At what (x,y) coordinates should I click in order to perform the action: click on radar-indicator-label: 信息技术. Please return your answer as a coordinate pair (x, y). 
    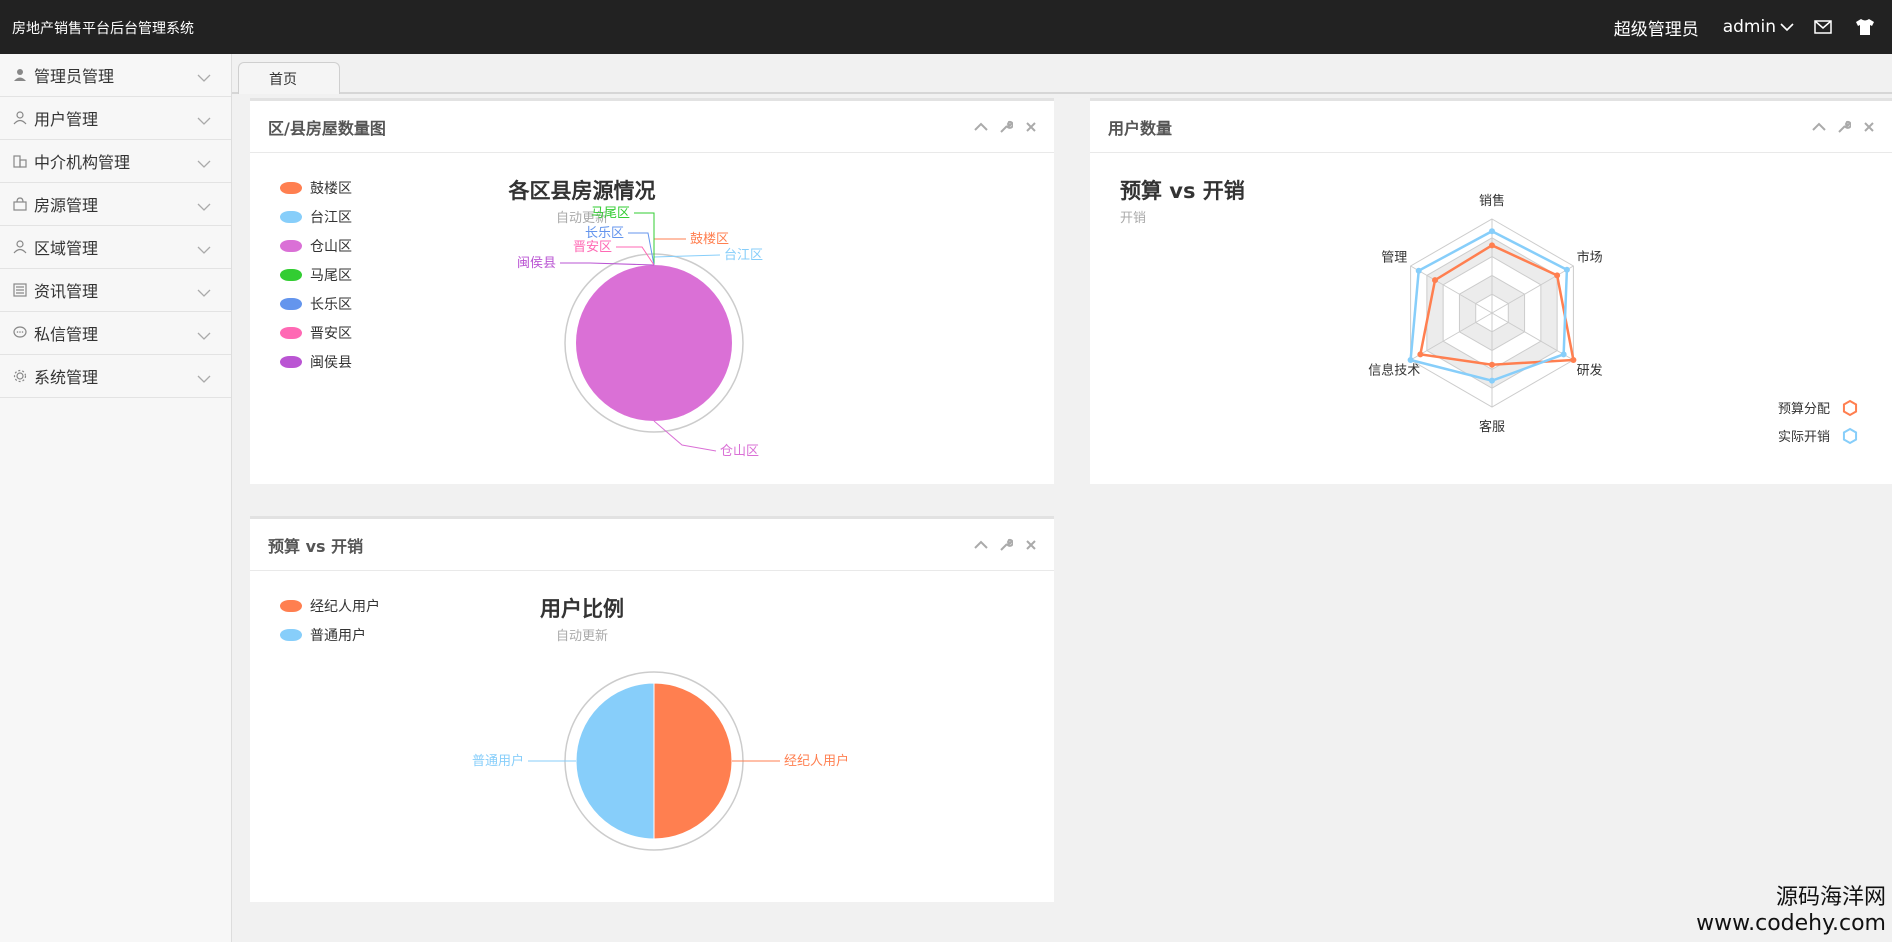
    Looking at the image, I should click on (1394, 370).